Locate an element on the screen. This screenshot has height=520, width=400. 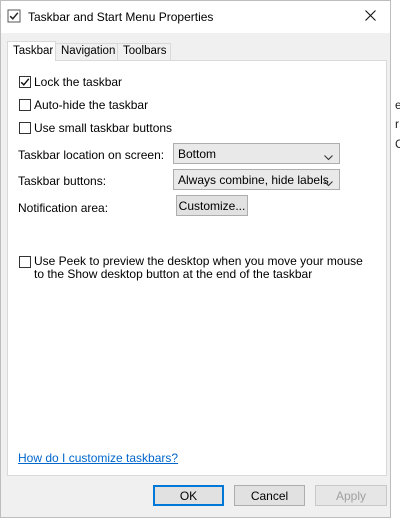
location-dropdown: Bottom is located at coordinates (256, 153).